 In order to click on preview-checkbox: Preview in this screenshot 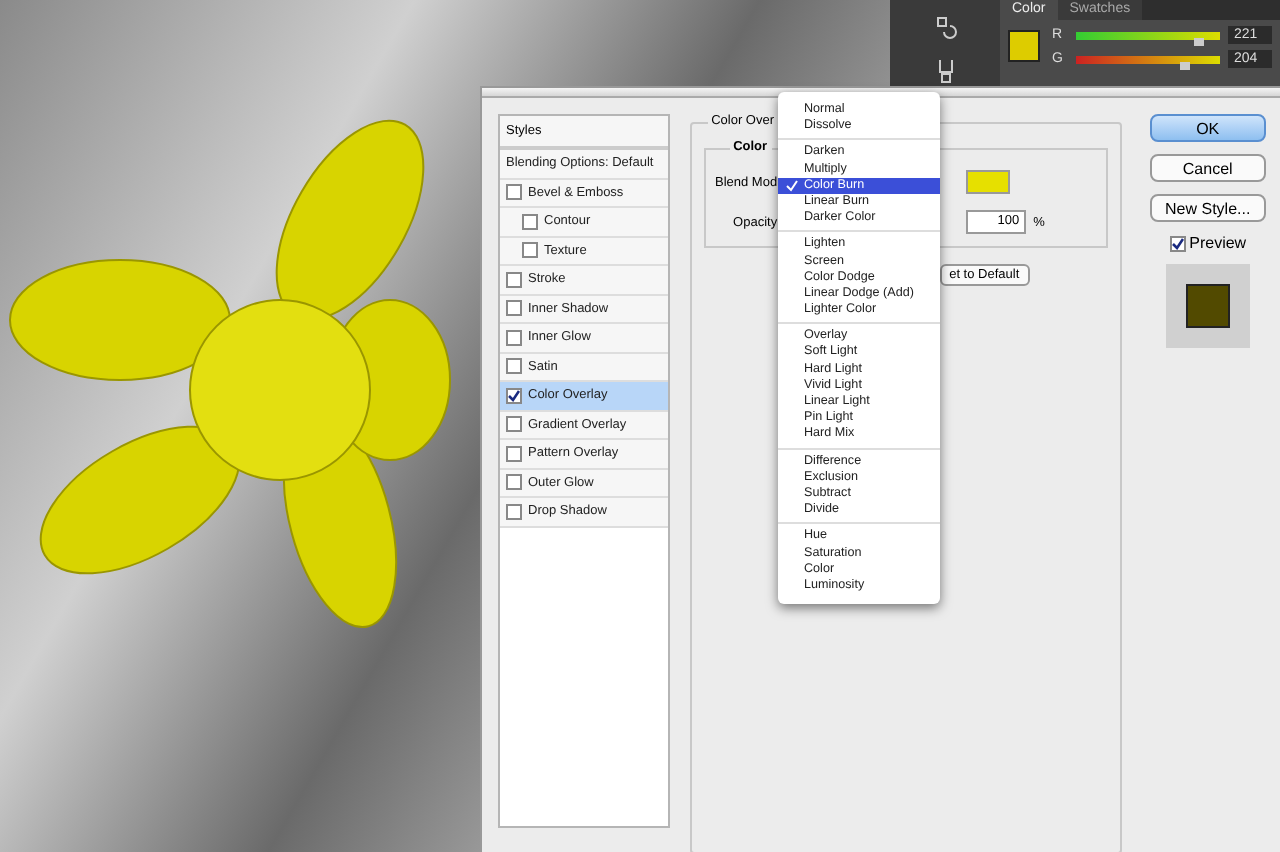, I will do `click(1208, 243)`.